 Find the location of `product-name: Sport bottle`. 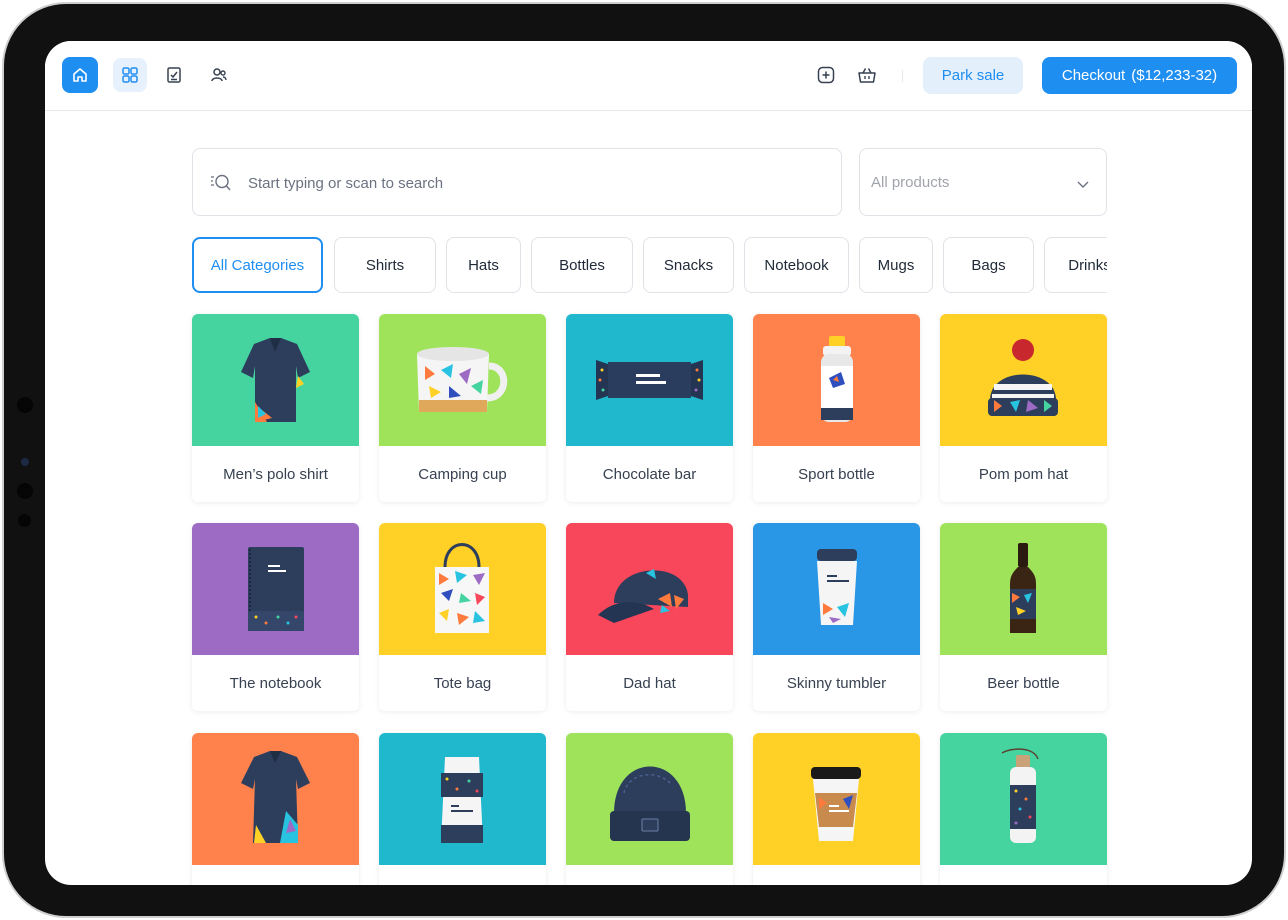

product-name: Sport bottle is located at coordinates (836, 474).